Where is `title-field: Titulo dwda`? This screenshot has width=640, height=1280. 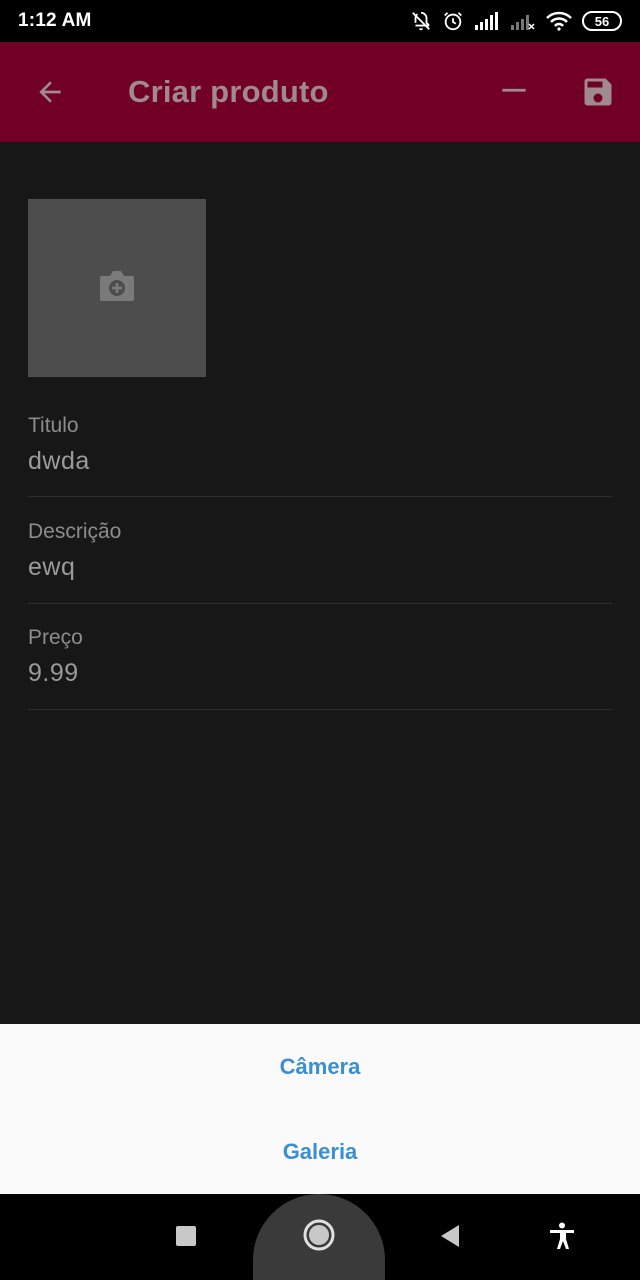 title-field: Titulo dwda is located at coordinates (320, 455).